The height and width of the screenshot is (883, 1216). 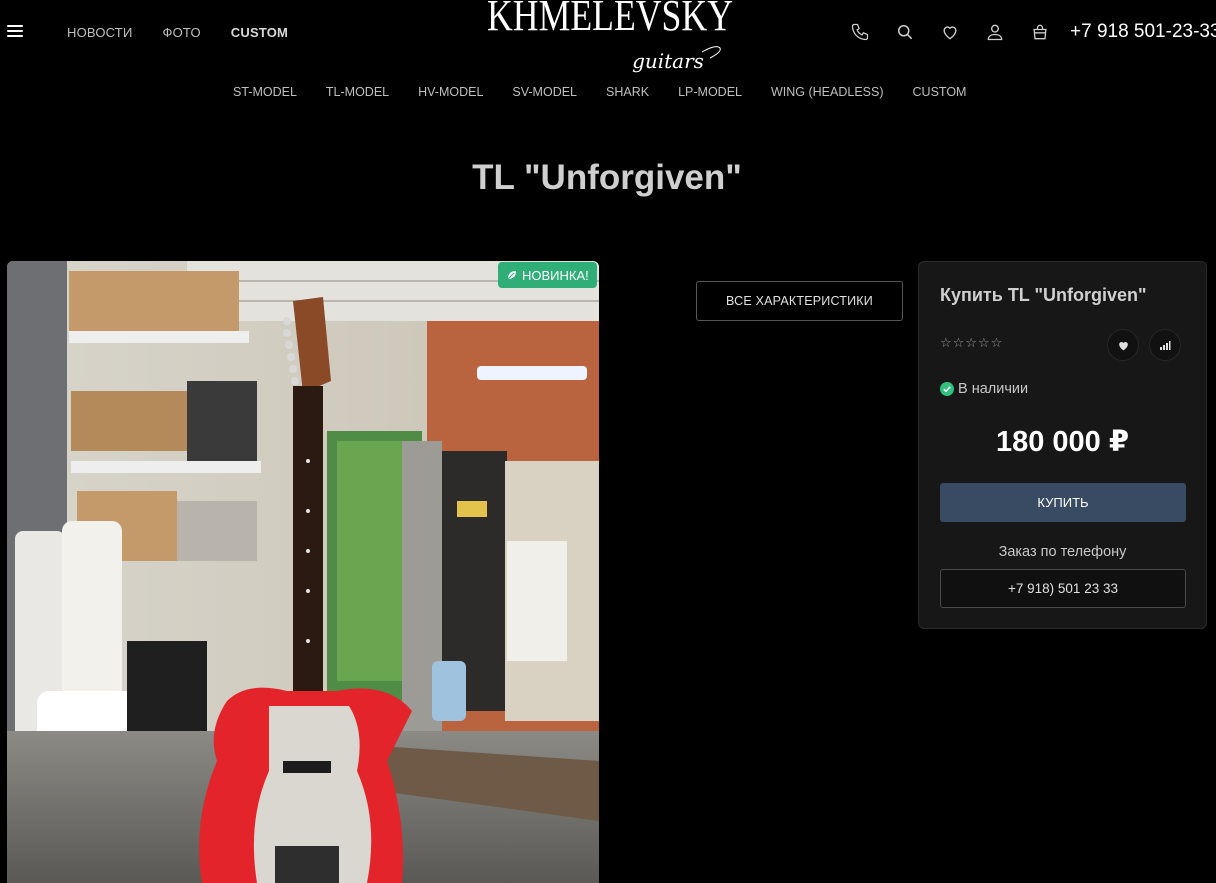 I want to click on compare-bars-icon, so click(x=1165, y=345).